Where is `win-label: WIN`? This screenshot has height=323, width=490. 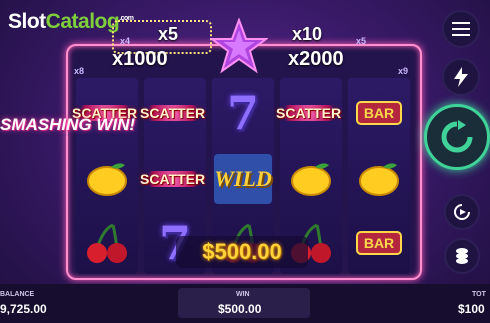 win-label: WIN is located at coordinates (243, 294).